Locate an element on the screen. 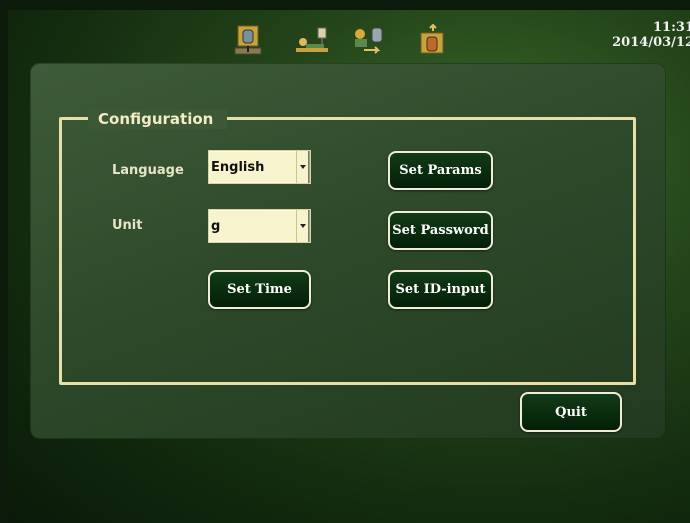 This screenshot has height=523, width=690. set-time-button: Set Time is located at coordinates (259, 289).